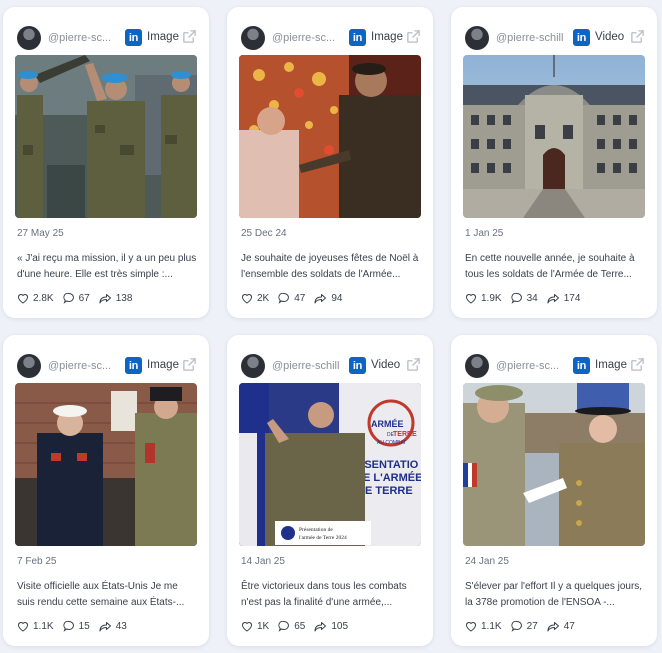 This screenshot has width=662, height=653. I want to click on comments-count: 65, so click(300, 626).